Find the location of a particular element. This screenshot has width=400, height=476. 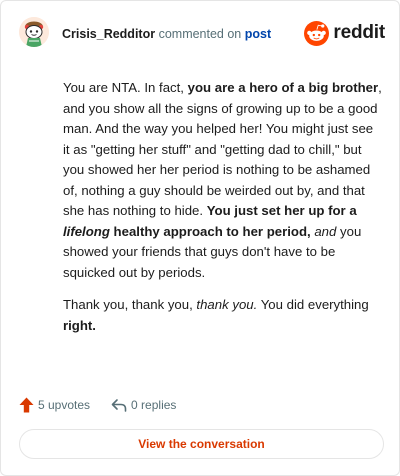

reddit-brand: reddit is located at coordinates (344, 33).